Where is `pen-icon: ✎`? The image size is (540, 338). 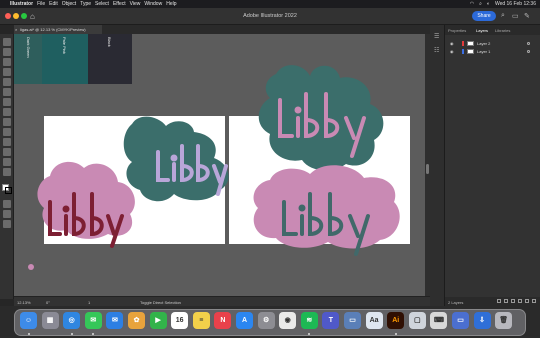
pen-icon: ✎ is located at coordinates (527, 16).